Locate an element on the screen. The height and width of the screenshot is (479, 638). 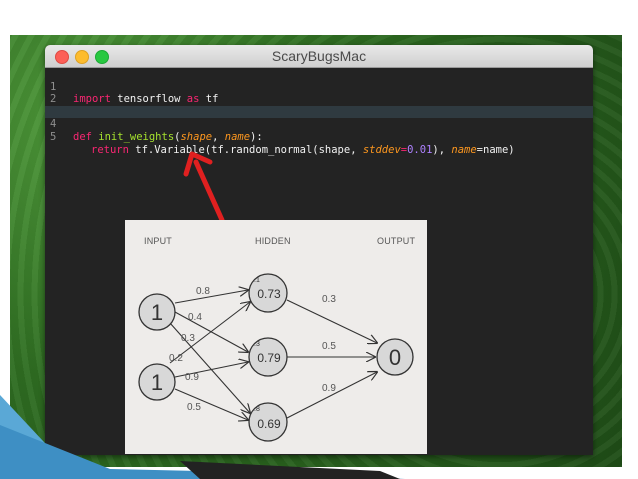
code-line-current: 4 def init_weights(shape, name): is located at coordinates (319, 124).